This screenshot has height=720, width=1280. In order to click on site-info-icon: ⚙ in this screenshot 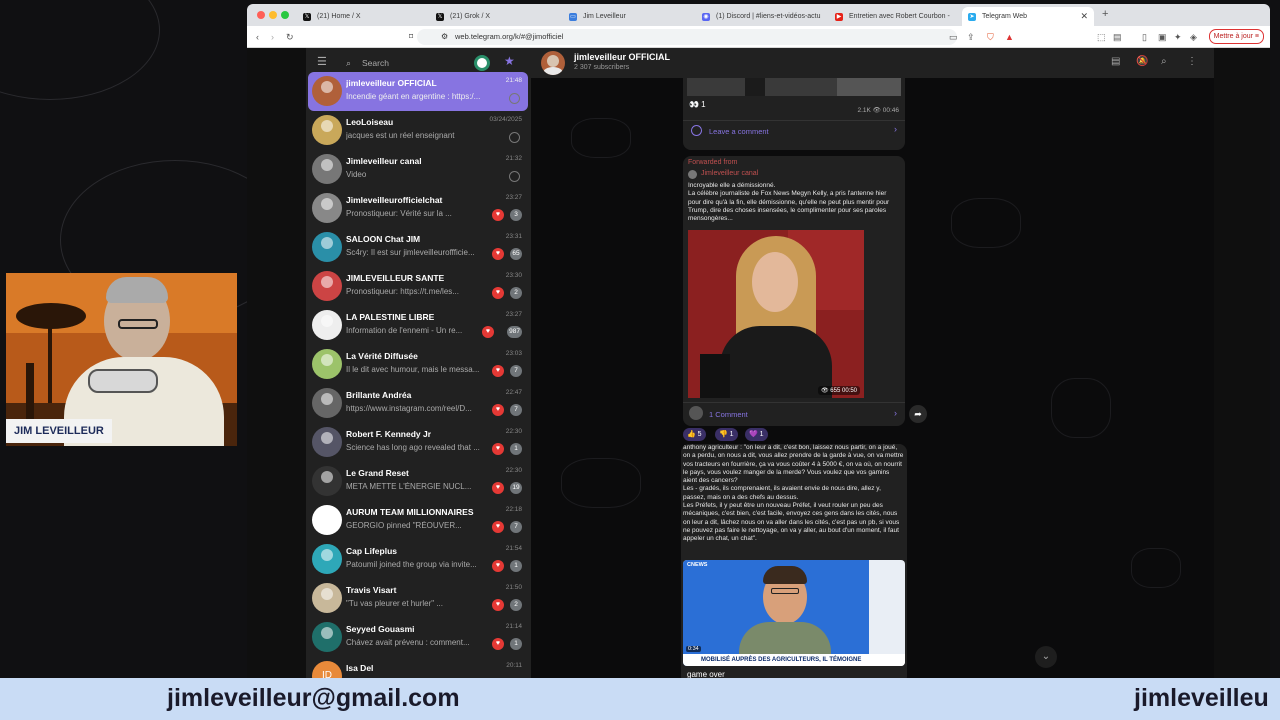, I will do `click(444, 37)`.